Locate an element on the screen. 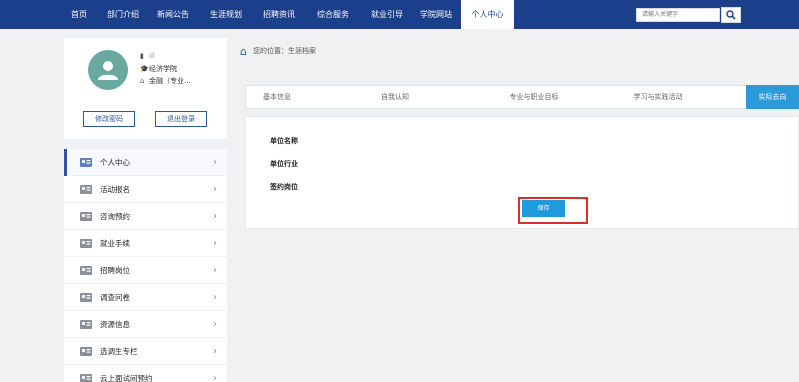  sidebar-item-consultation: 咨询预约 › is located at coordinates (145, 216).